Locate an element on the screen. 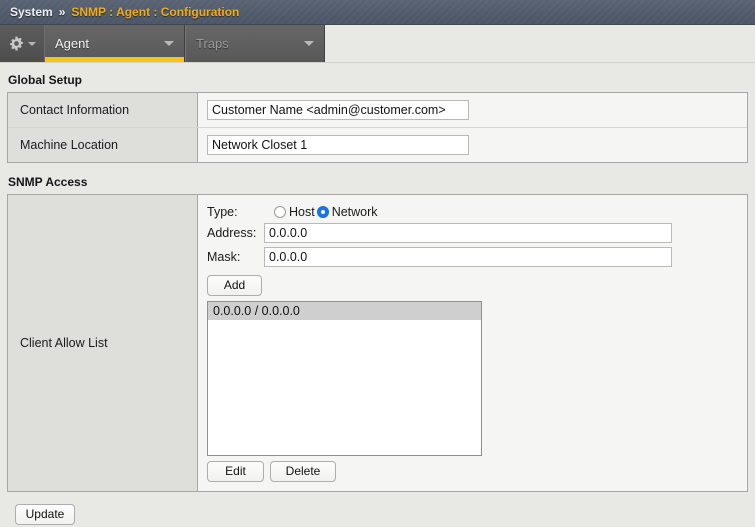  tab-traps: Traps is located at coordinates (255, 43).